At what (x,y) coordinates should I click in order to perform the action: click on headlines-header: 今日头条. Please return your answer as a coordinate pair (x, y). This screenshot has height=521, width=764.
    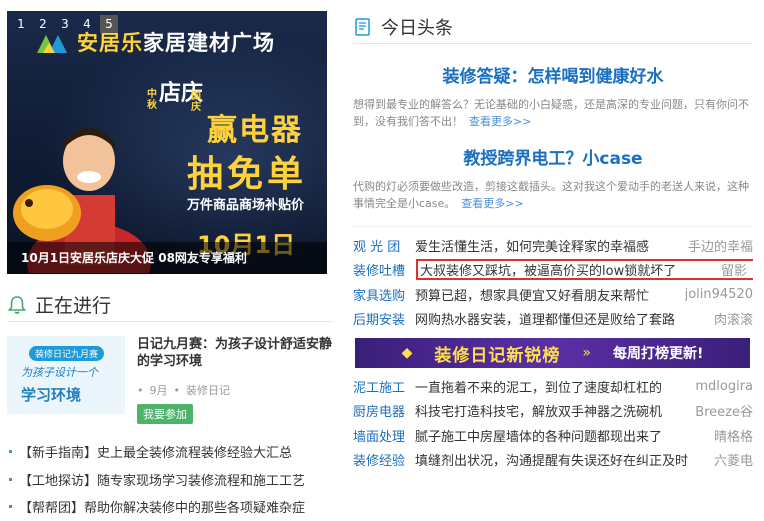
    Looking at the image, I should click on (553, 27).